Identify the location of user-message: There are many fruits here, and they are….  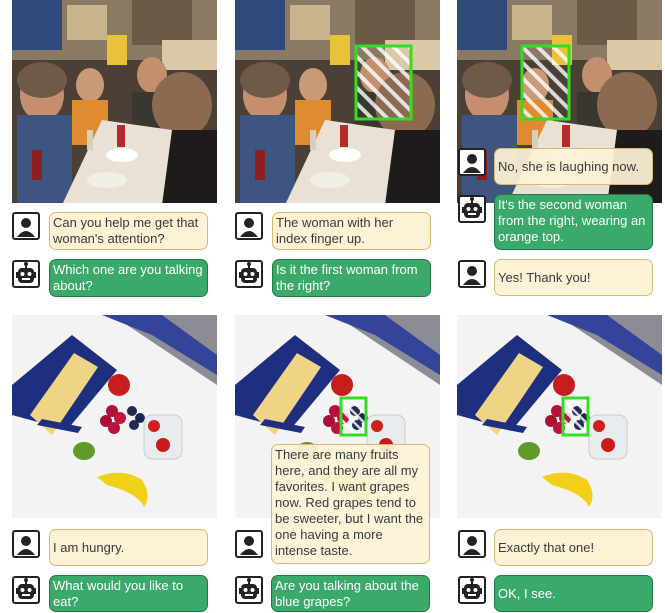
(350, 504).